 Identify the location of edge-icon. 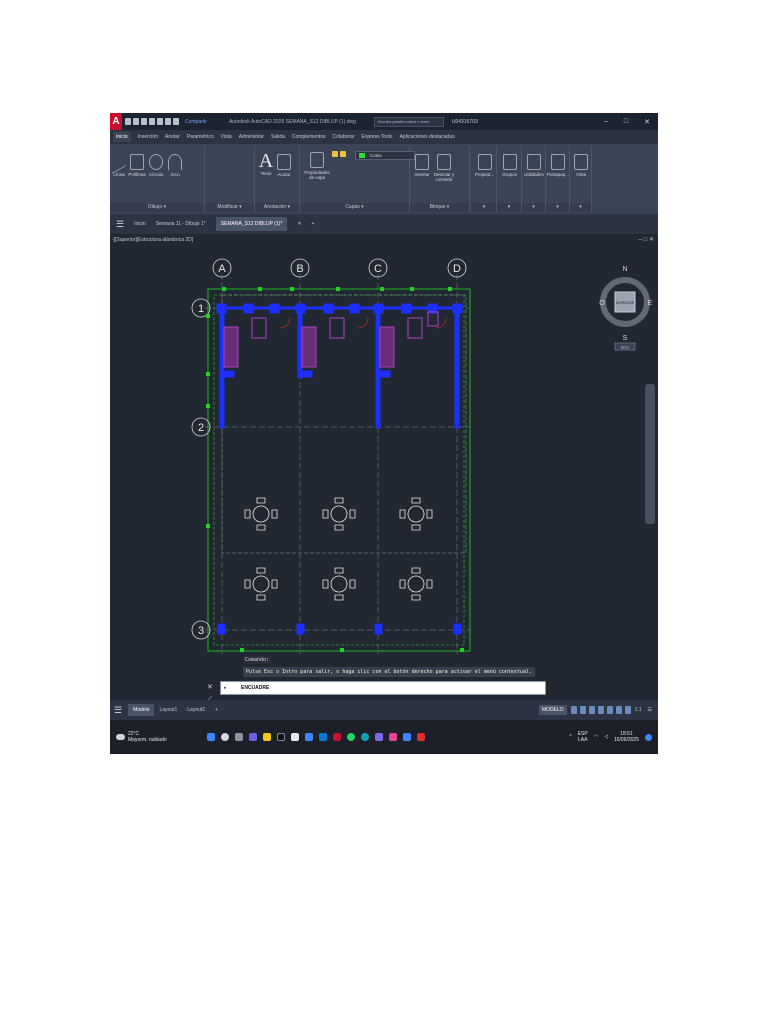
(364, 737).